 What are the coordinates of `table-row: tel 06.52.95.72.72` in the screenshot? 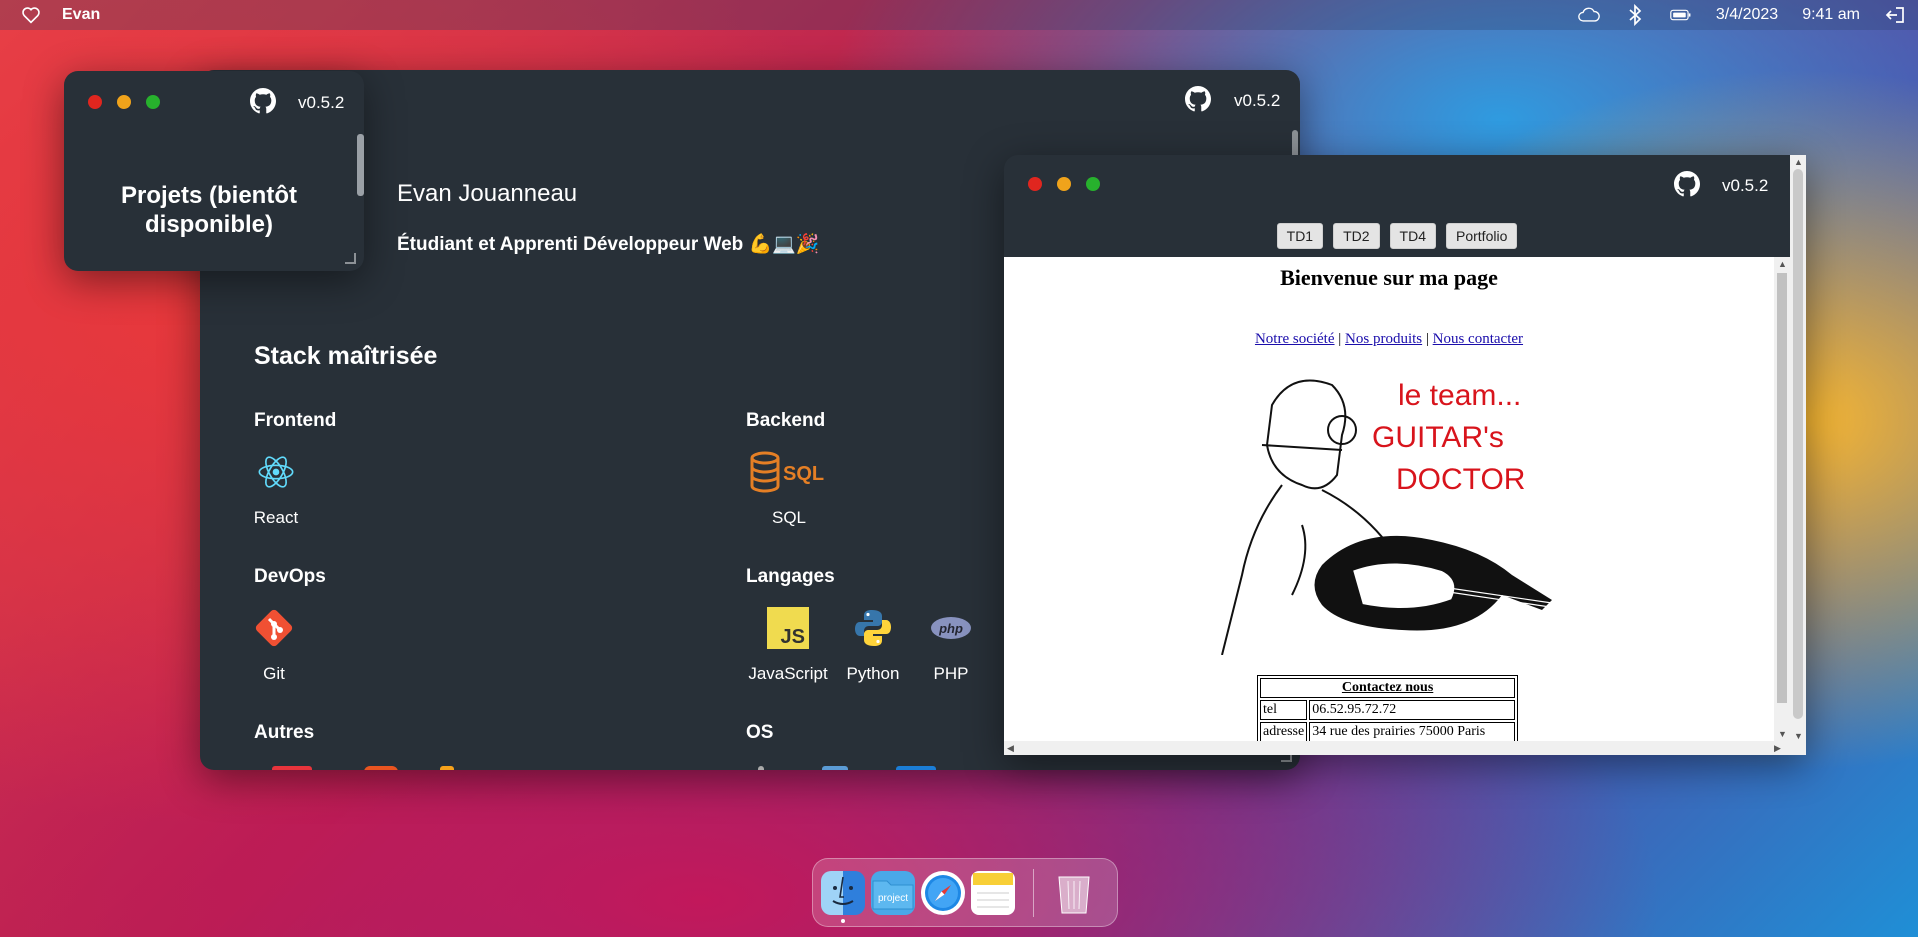 It's located at (1388, 710).